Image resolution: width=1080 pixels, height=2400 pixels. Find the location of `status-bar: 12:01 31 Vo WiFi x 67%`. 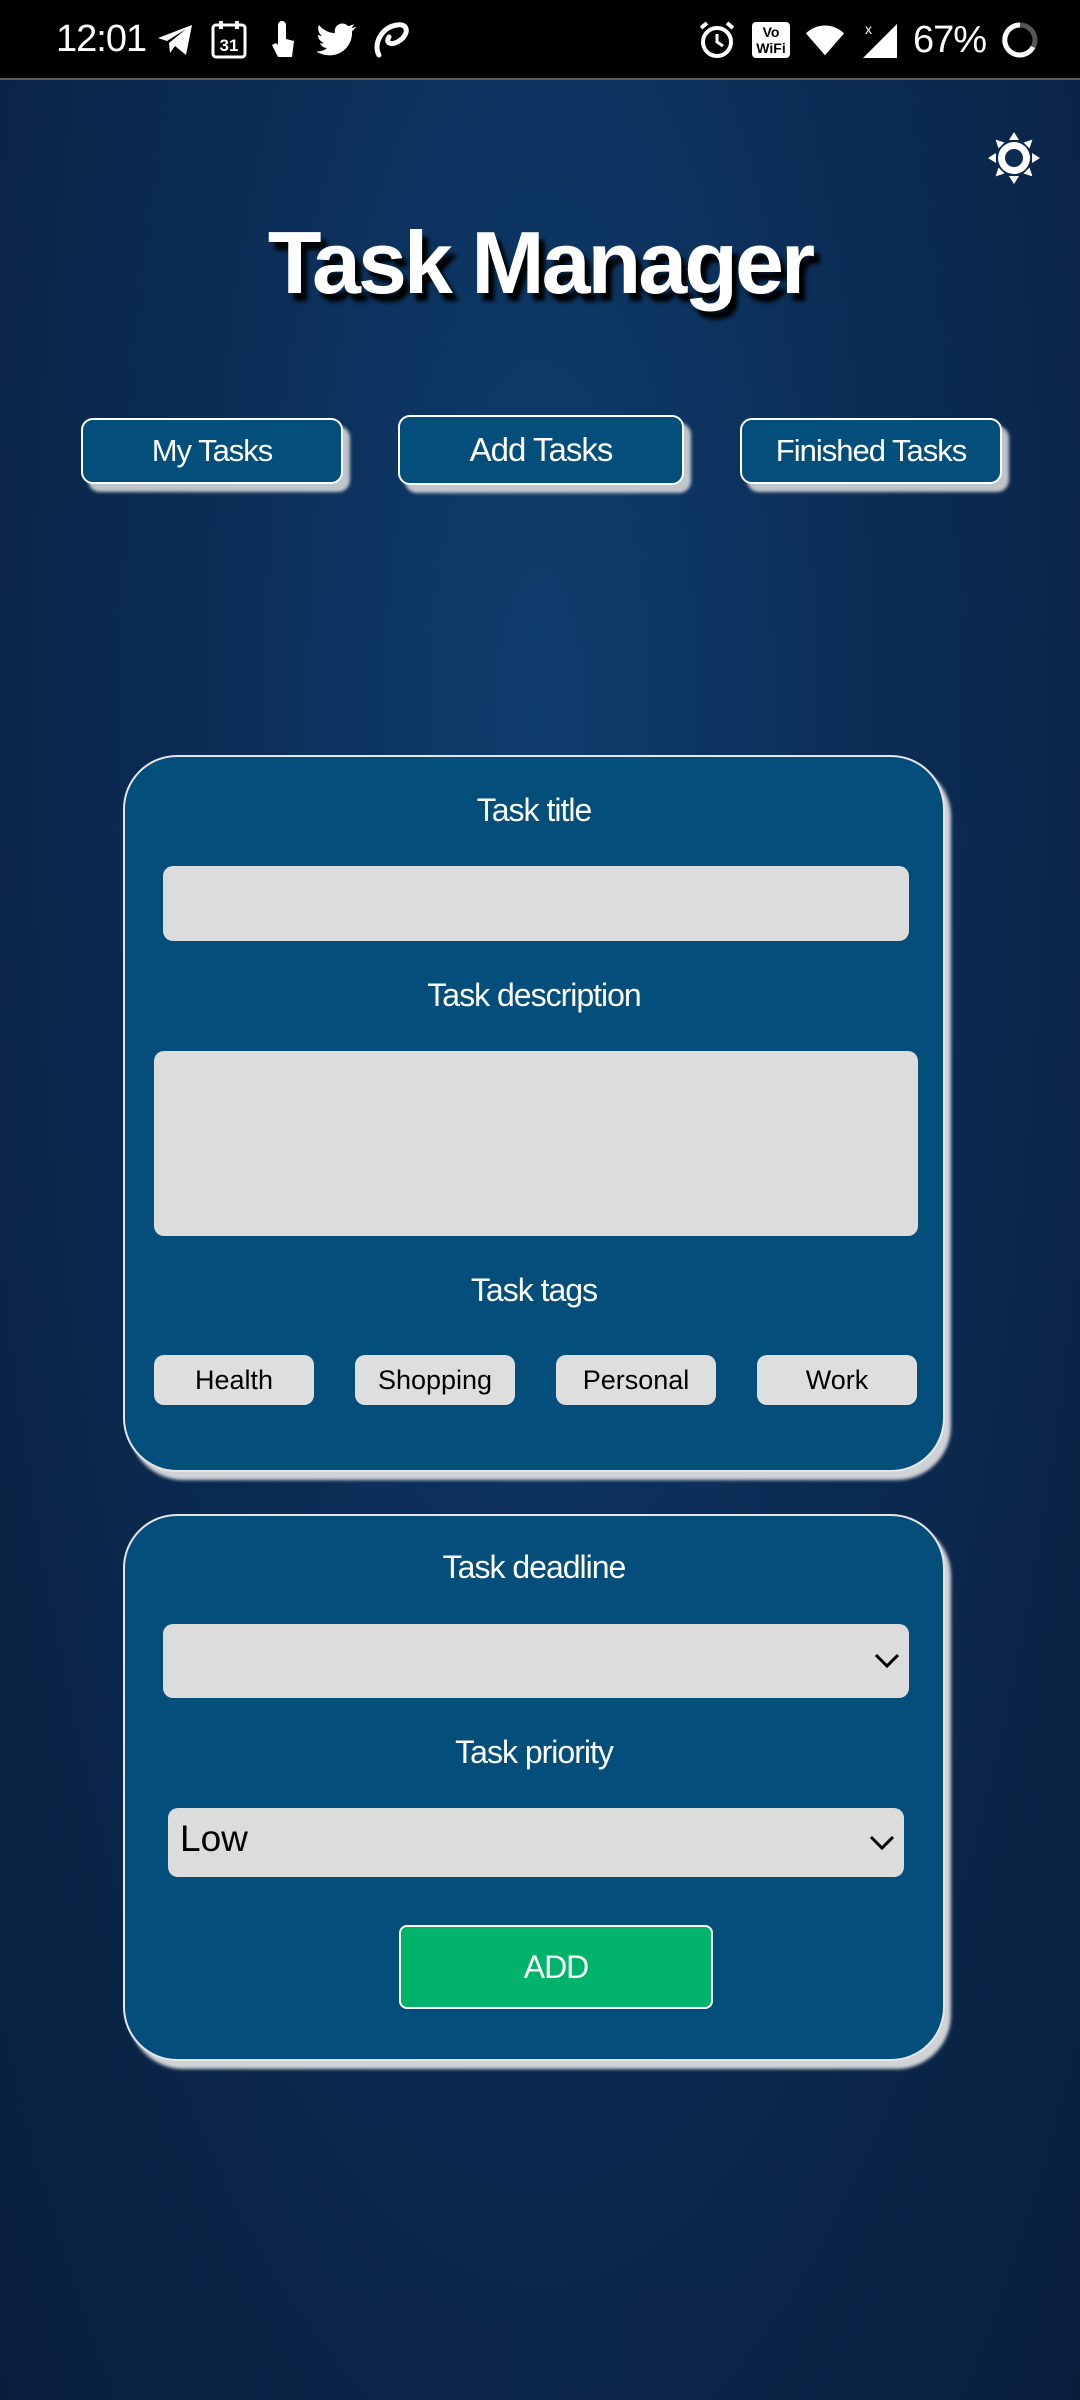

status-bar: 12:01 31 Vo WiFi x 67% is located at coordinates (540, 40).